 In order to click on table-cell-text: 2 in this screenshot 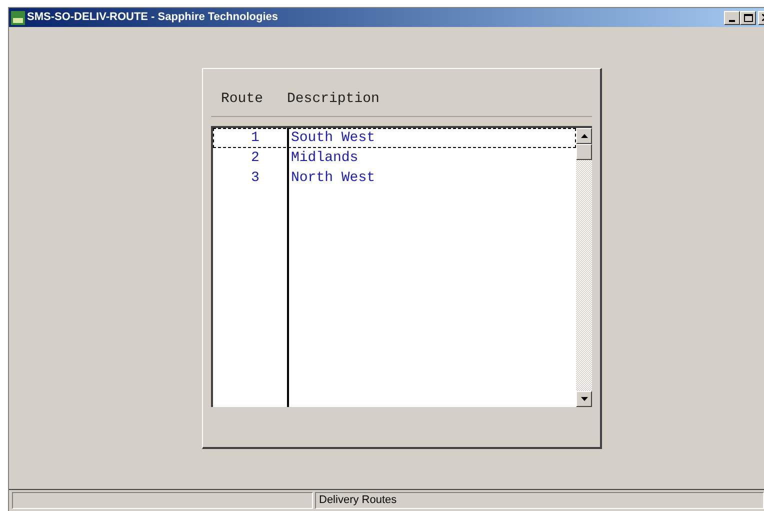, I will do `click(255, 158)`.